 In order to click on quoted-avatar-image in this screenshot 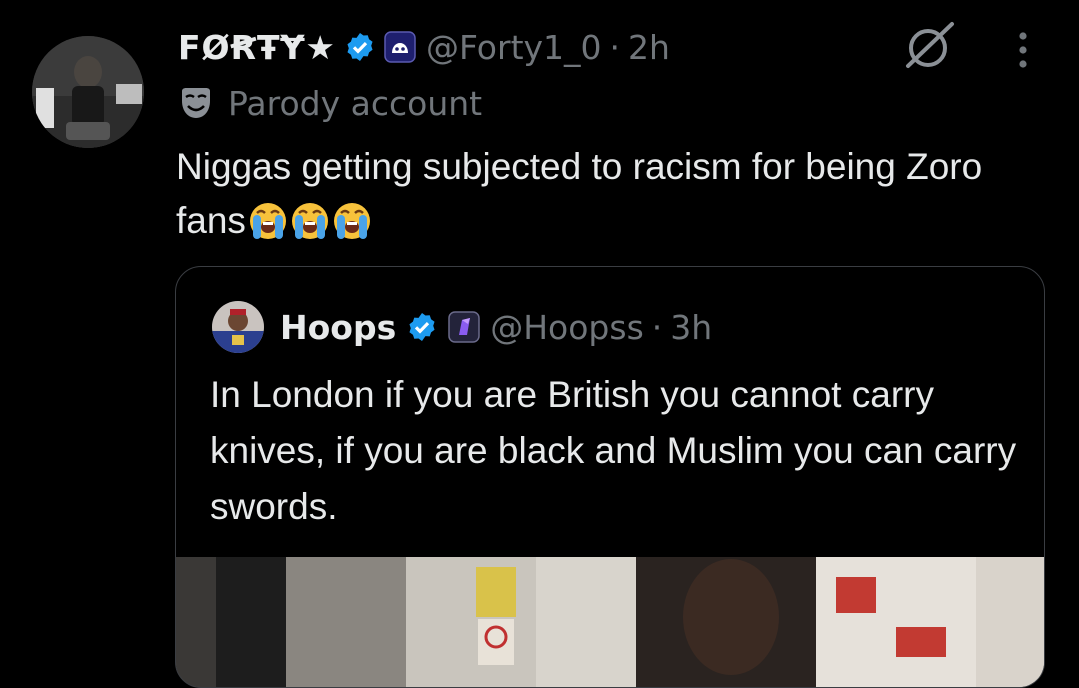, I will do `click(238, 327)`.